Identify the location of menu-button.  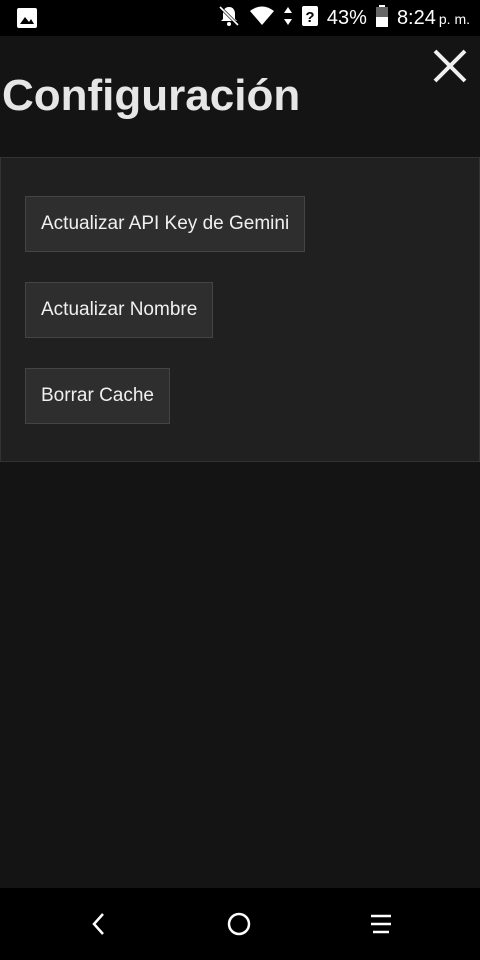
(381, 924).